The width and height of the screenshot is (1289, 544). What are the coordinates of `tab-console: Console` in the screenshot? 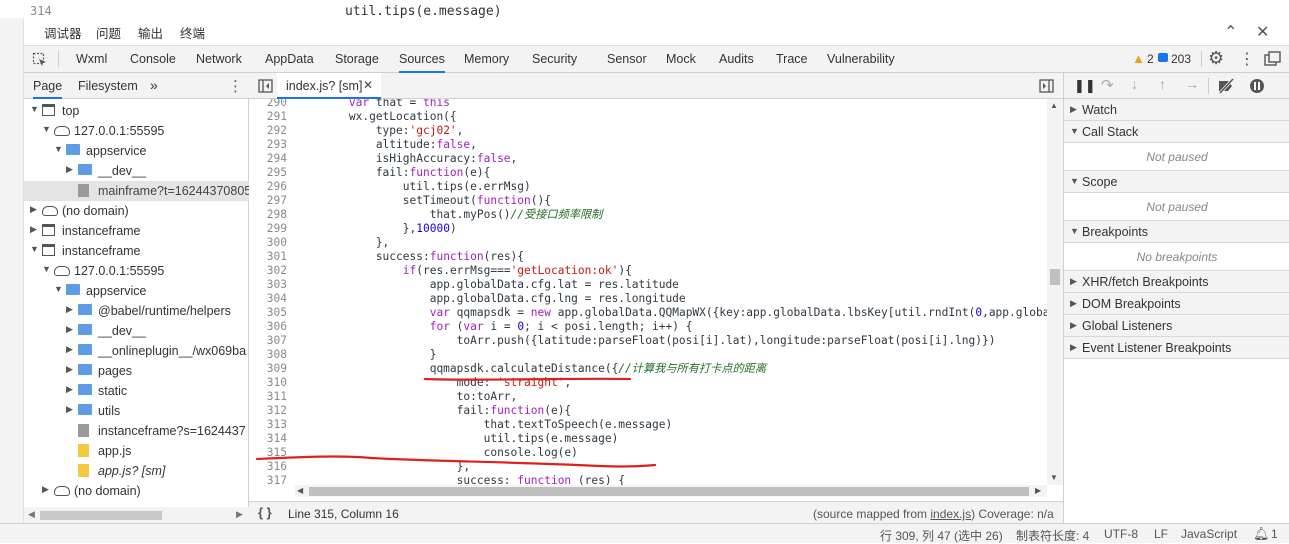 It's located at (153, 59).